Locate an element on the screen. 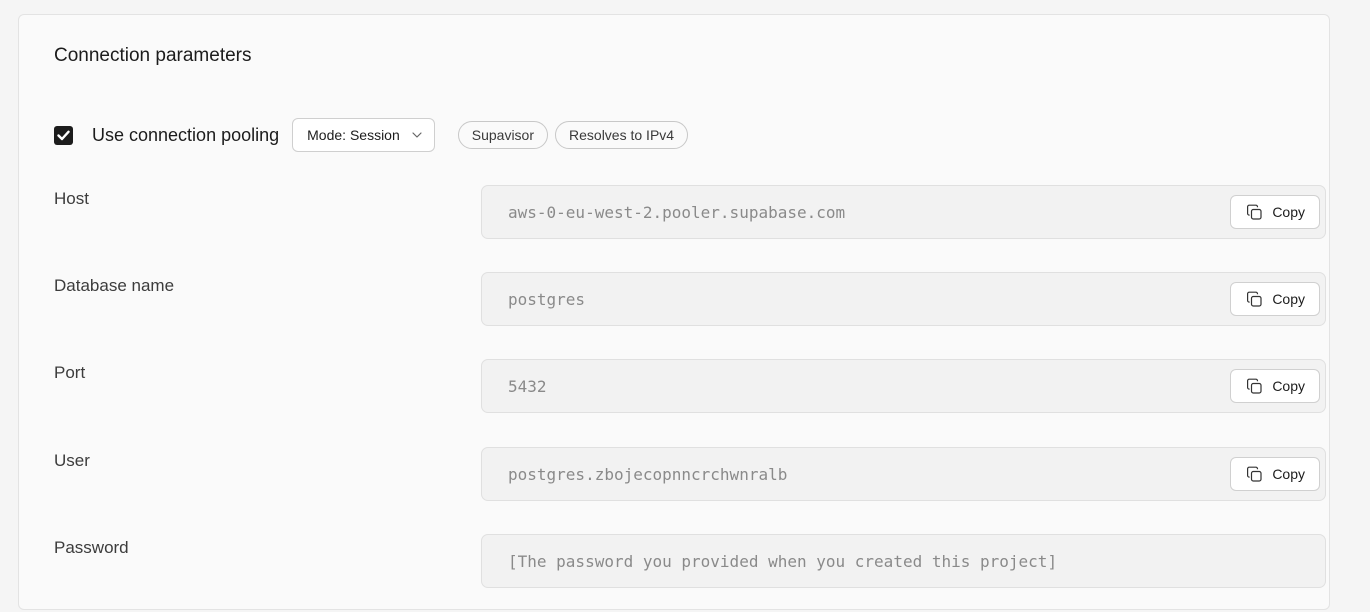 This screenshot has width=1370, height=612. user-field: postgres.zbojecopnncrchwnralb Copy is located at coordinates (903, 474).